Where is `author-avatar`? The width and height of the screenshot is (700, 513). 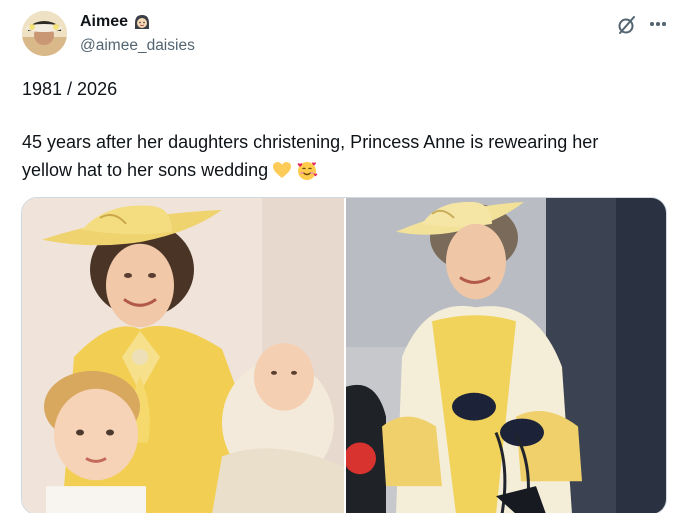
author-avatar is located at coordinates (44, 33).